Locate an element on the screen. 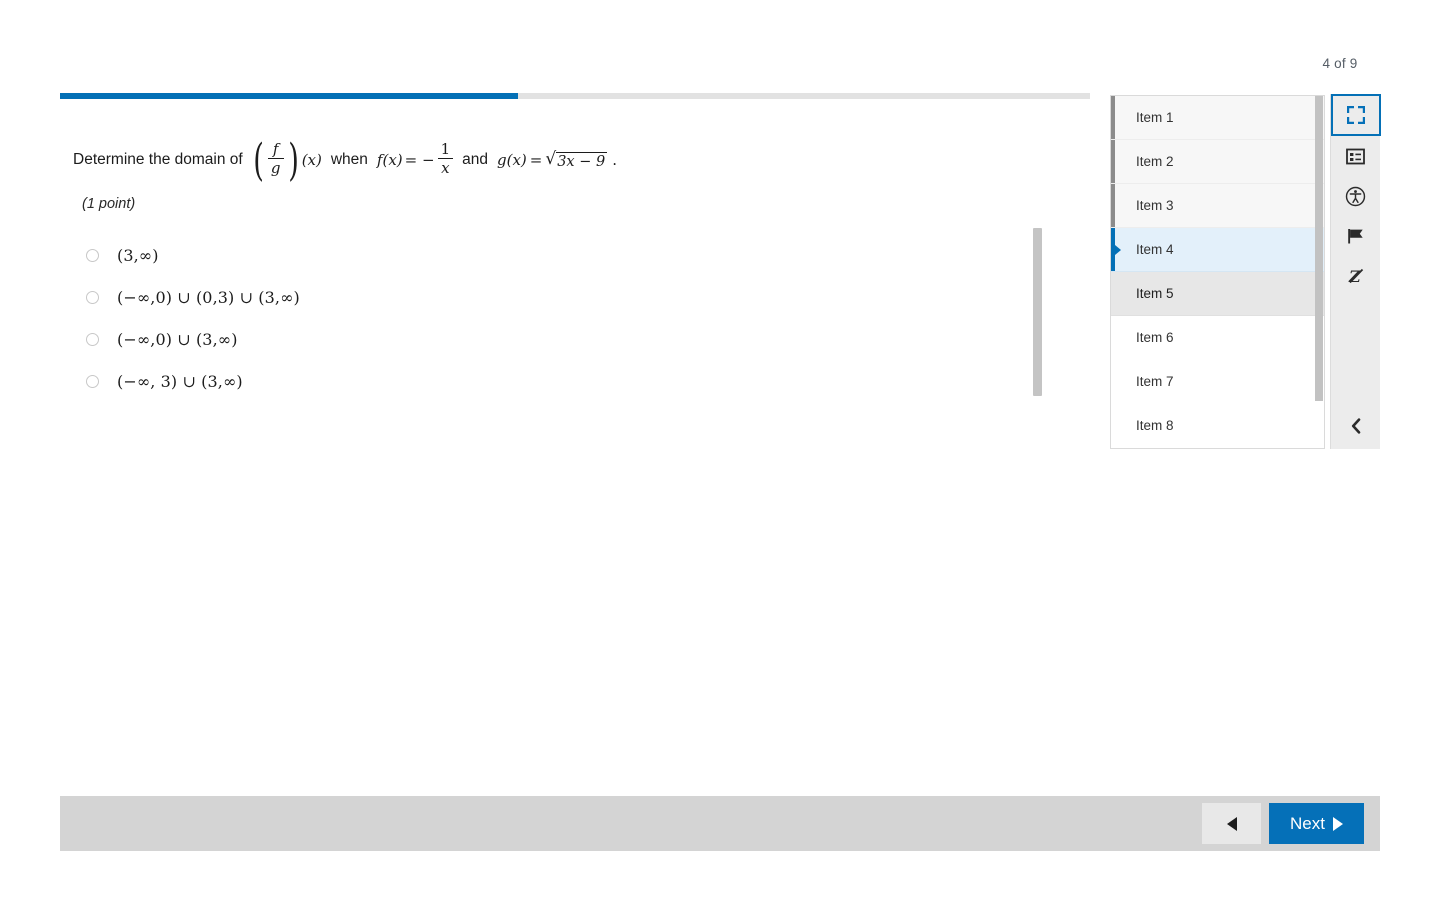 The height and width of the screenshot is (900, 1440). item-nav-row: Item 5 is located at coordinates (1217, 294).